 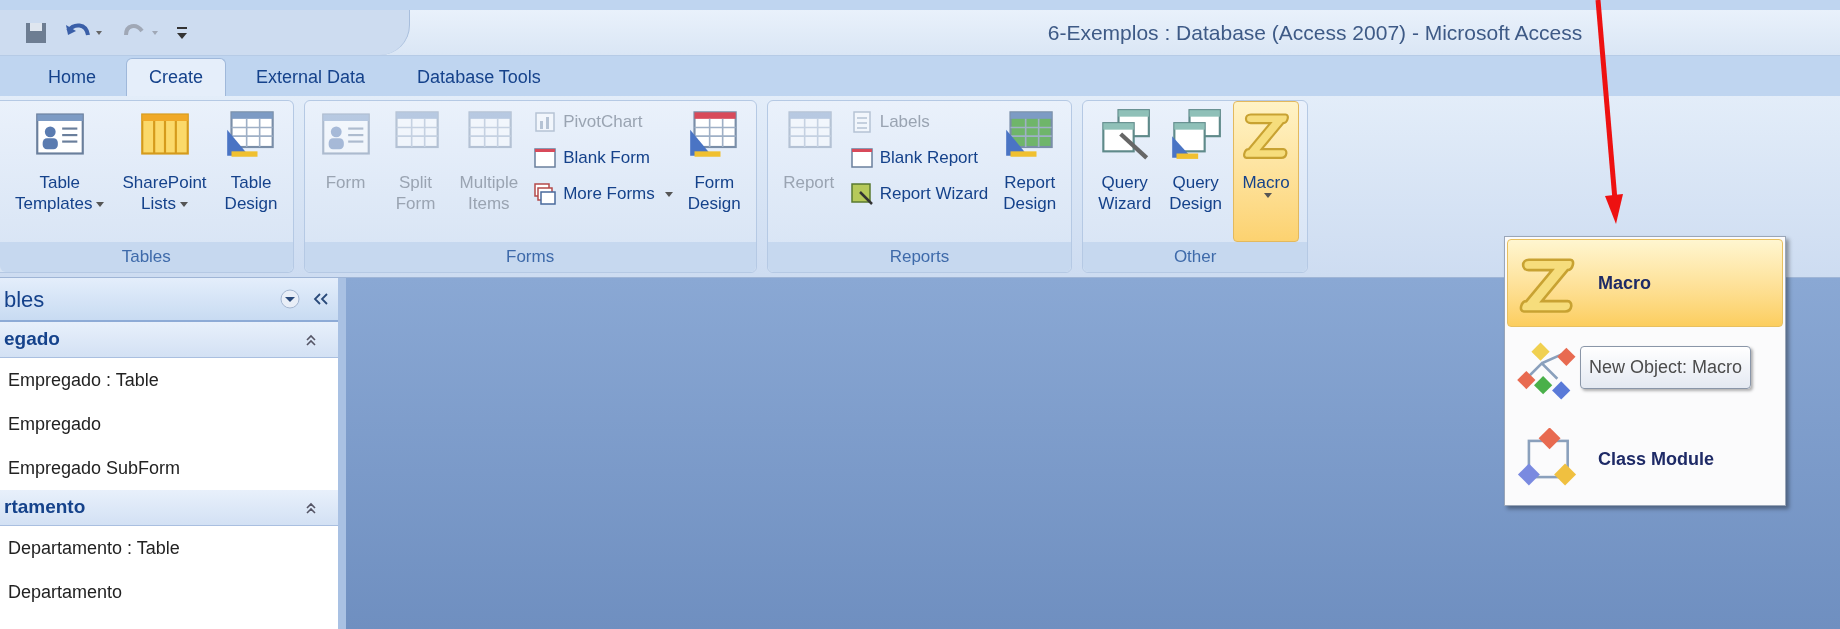 I want to click on tooltip: New Object: Macro, so click(x=1666, y=367).